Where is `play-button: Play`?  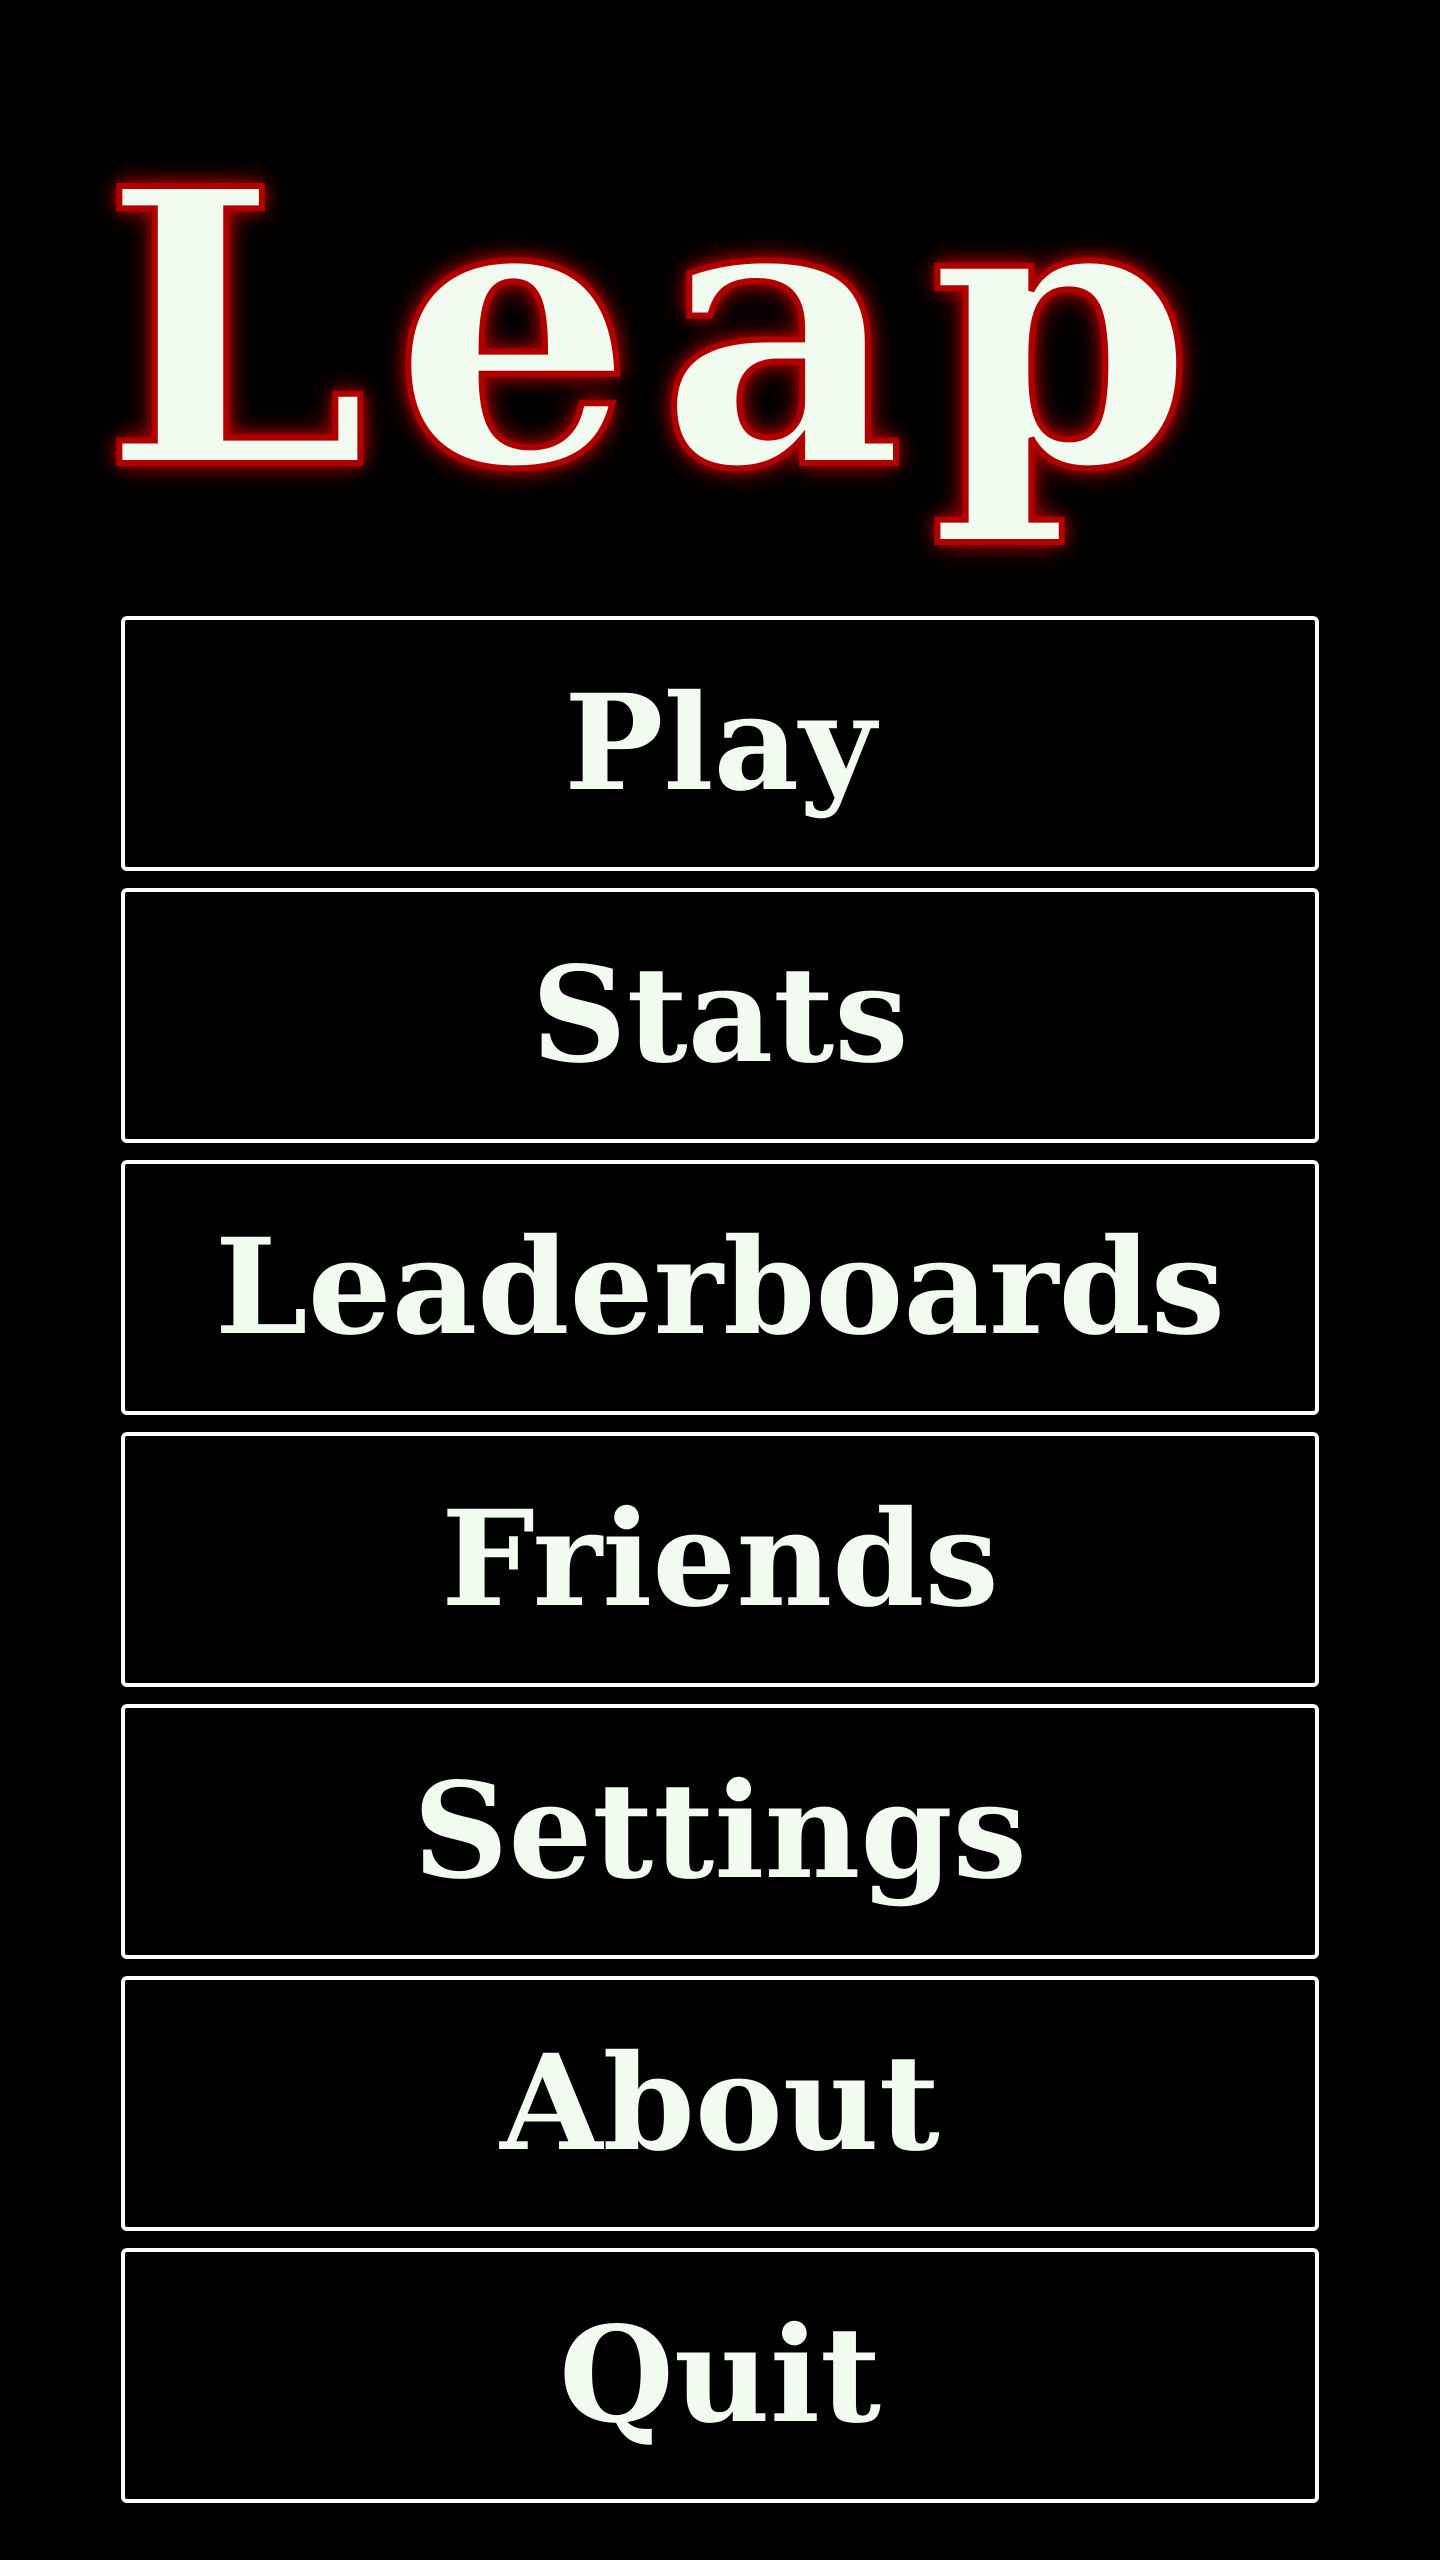 play-button: Play is located at coordinates (720, 743).